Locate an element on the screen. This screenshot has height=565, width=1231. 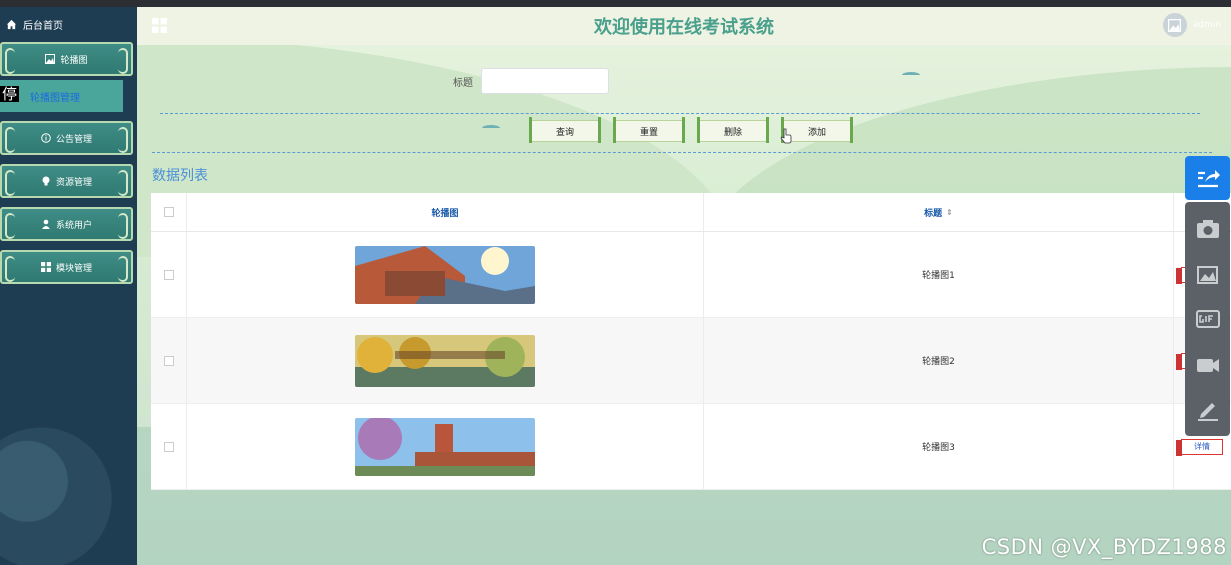
title-cell: 轮播图2 is located at coordinates (939, 360).